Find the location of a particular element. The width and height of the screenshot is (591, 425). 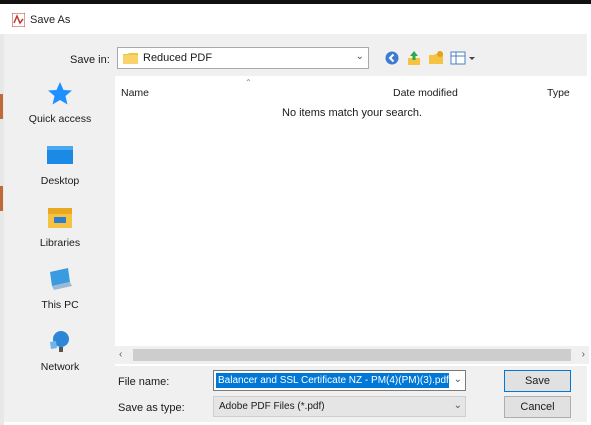

save-in-value: Reduced PDF is located at coordinates (178, 58).